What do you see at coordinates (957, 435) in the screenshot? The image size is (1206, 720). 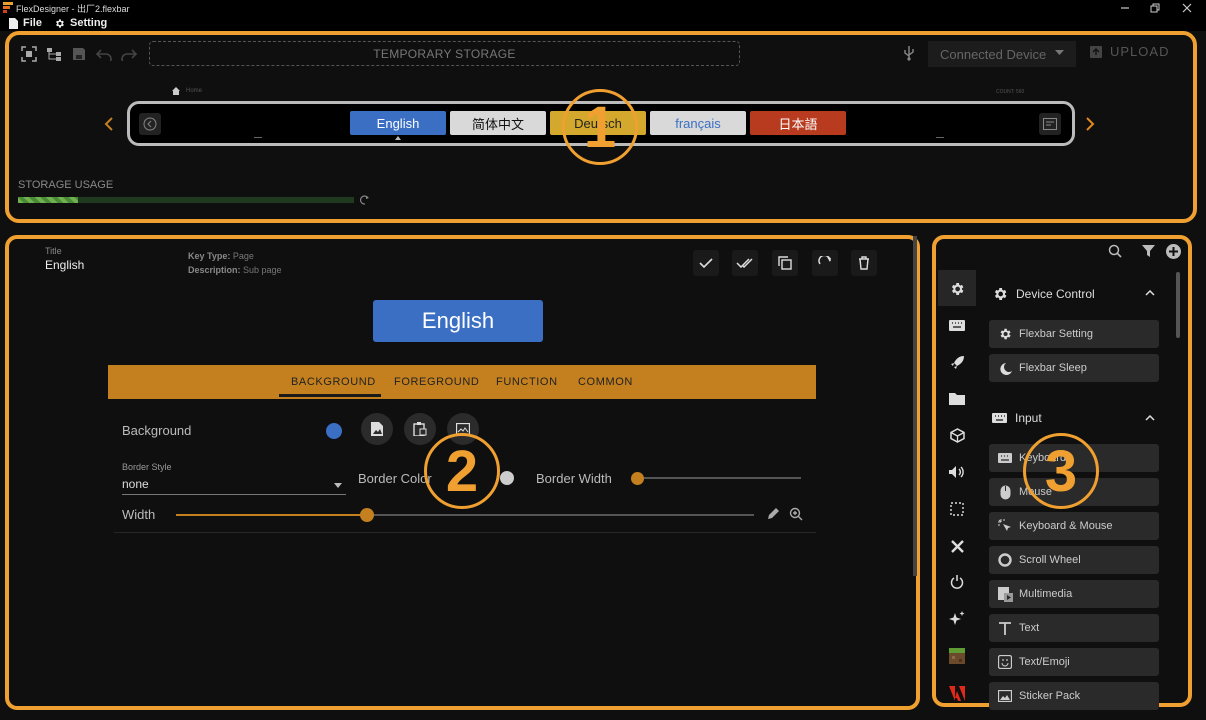 I see `cube-icon` at bounding box center [957, 435].